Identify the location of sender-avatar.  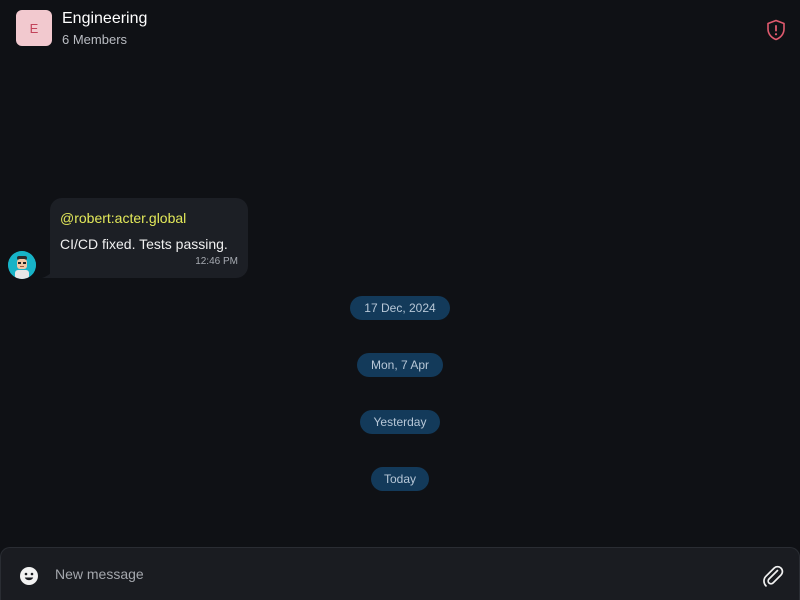
(22, 265).